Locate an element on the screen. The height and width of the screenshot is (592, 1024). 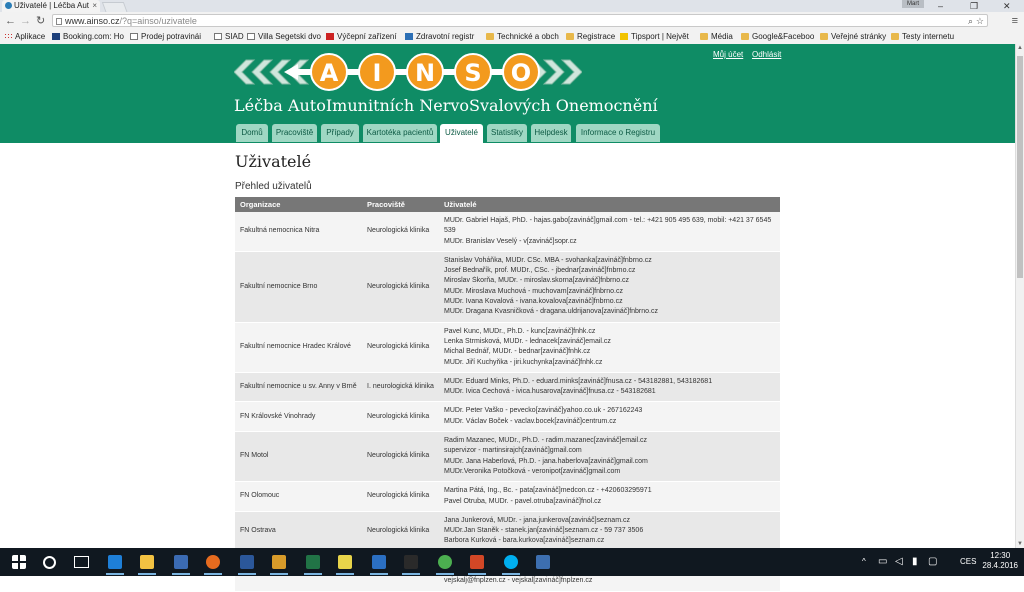
bookmark-label: Villa Segetski dvo is located at coordinates (289, 36).